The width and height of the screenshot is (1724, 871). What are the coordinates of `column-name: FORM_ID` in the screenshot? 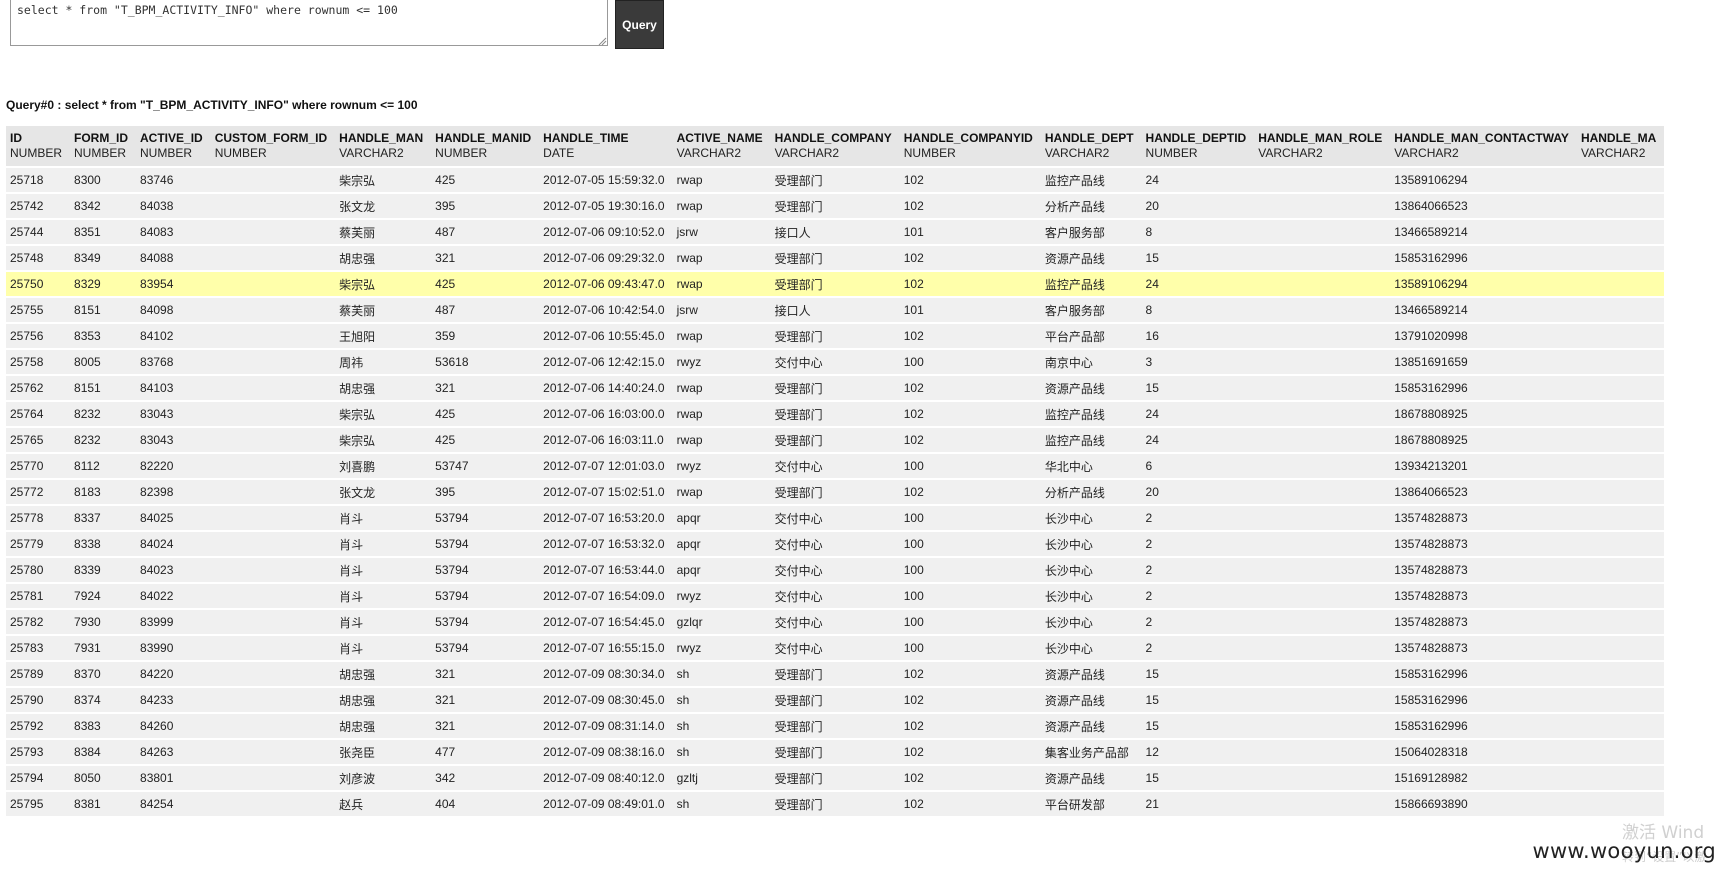 It's located at (101, 138).